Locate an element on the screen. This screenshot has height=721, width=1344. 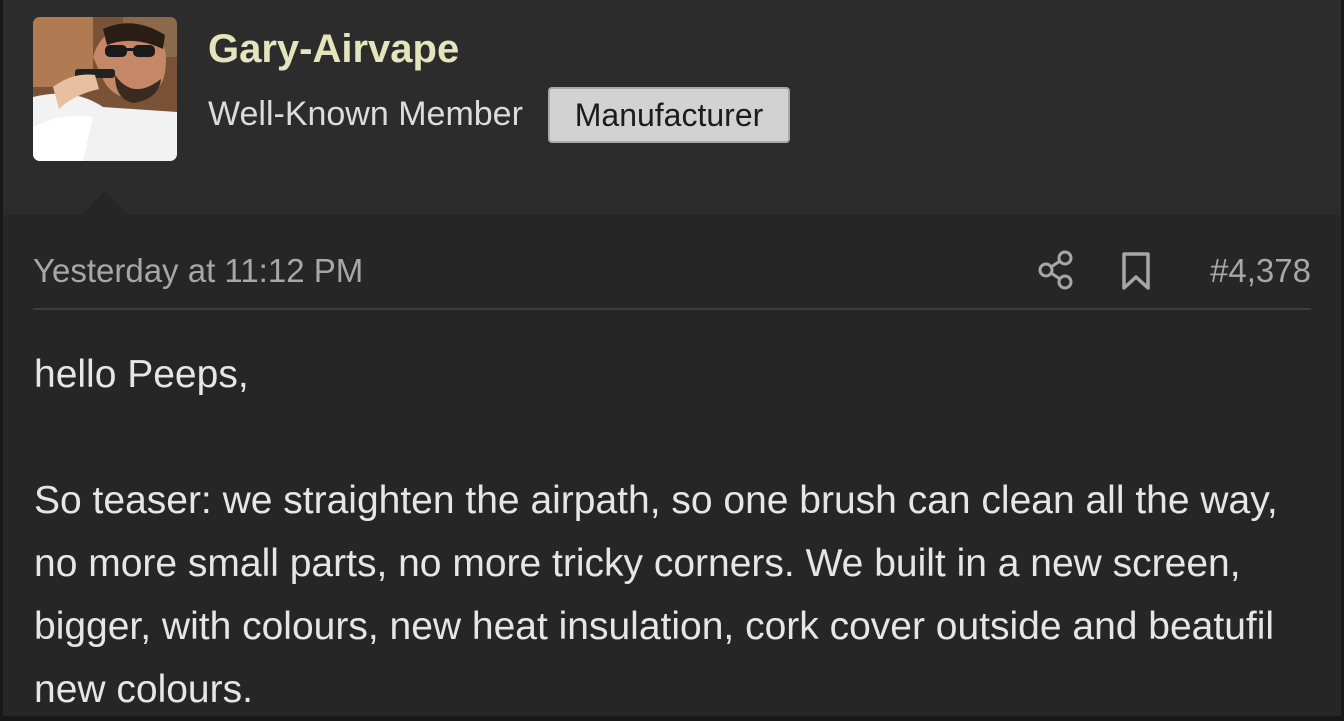
bookmark-icon is located at coordinates (1136, 271).